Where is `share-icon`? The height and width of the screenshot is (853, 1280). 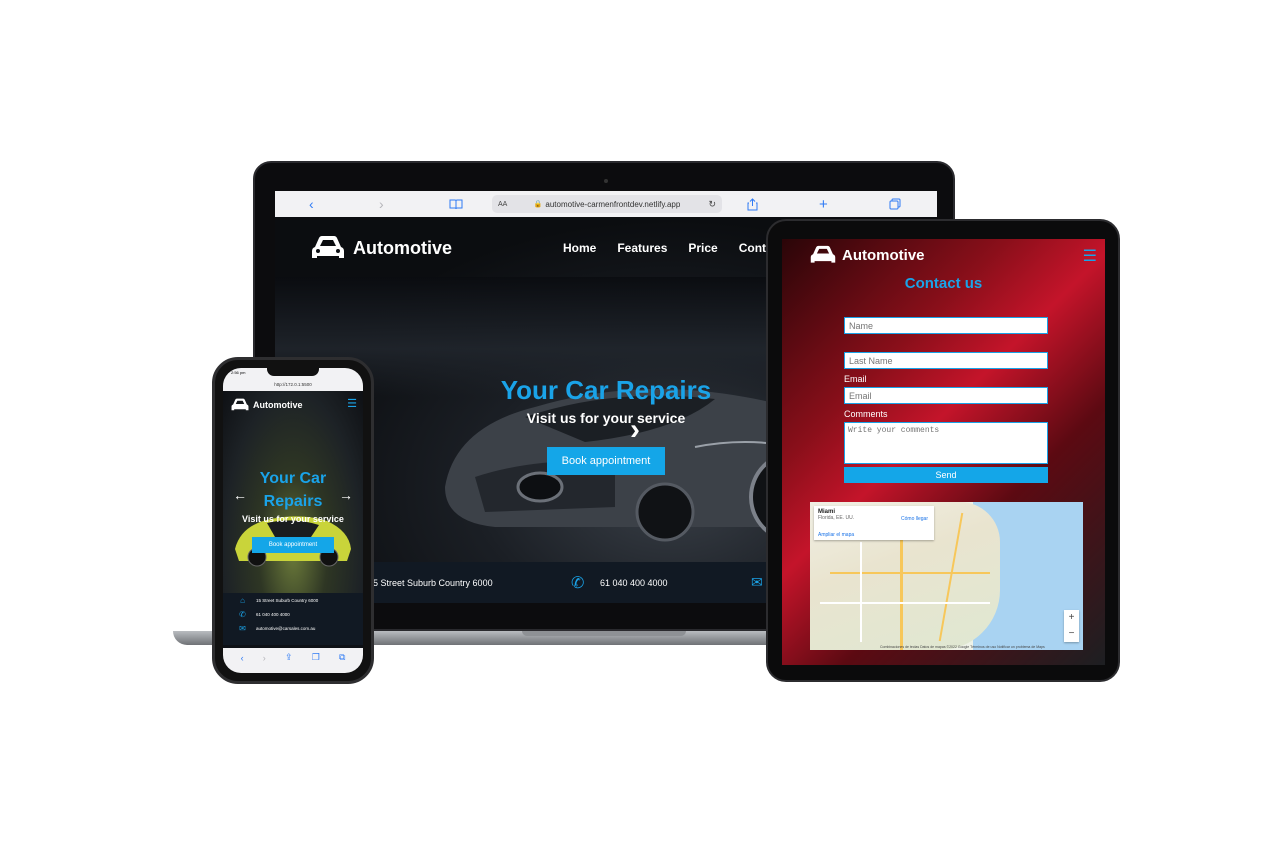 share-icon is located at coordinates (752, 204).